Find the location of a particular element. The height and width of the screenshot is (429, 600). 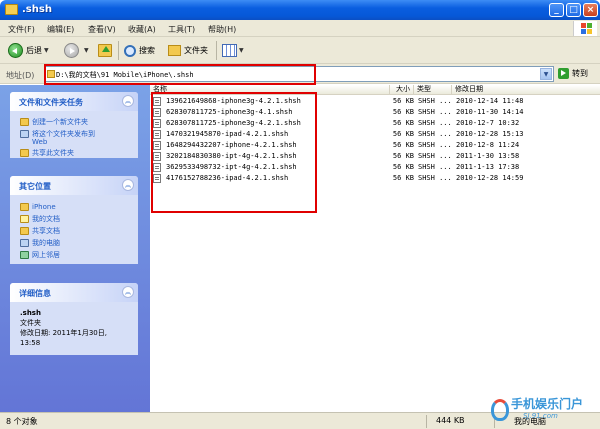

minimize-button: _ is located at coordinates (556, 10).